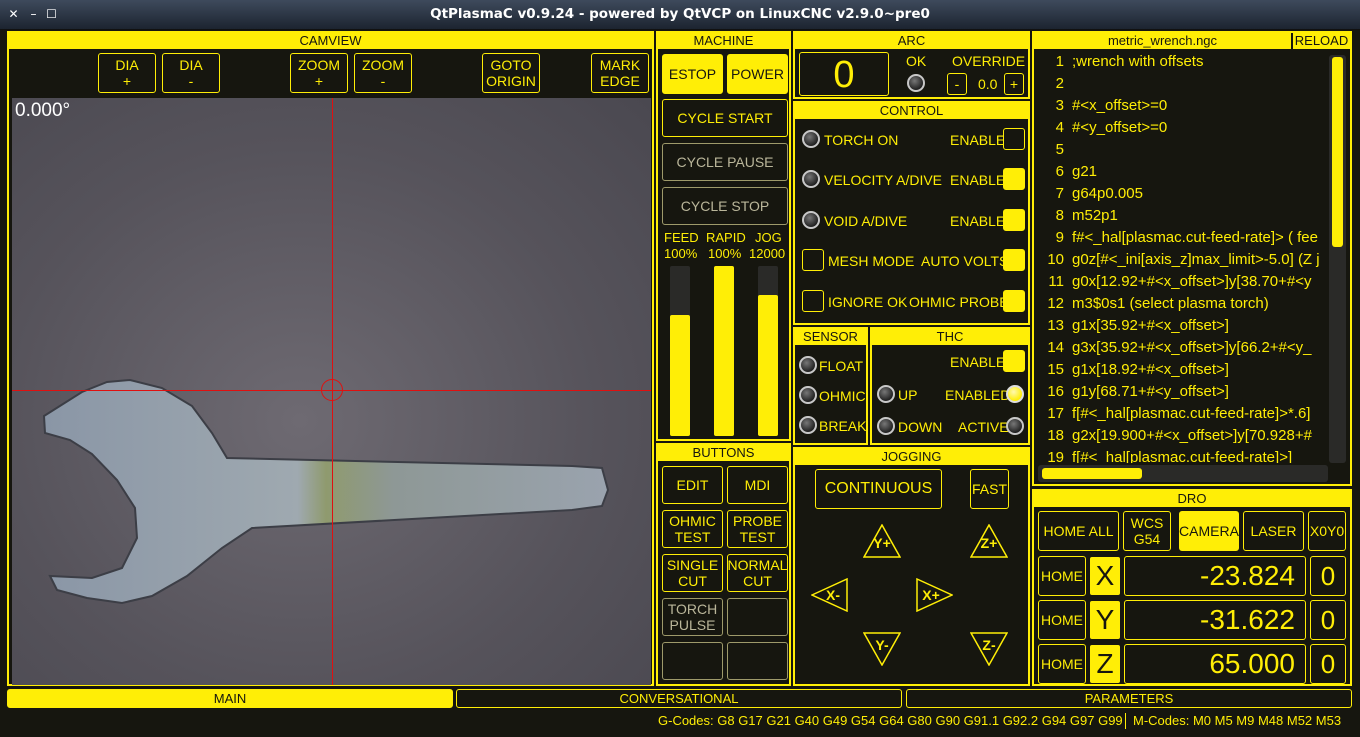 Image resolution: width=1360 pixels, height=737 pixels. Describe the element at coordinates (1062, 620) in the screenshot. I see `home-y-button: HOME` at that location.